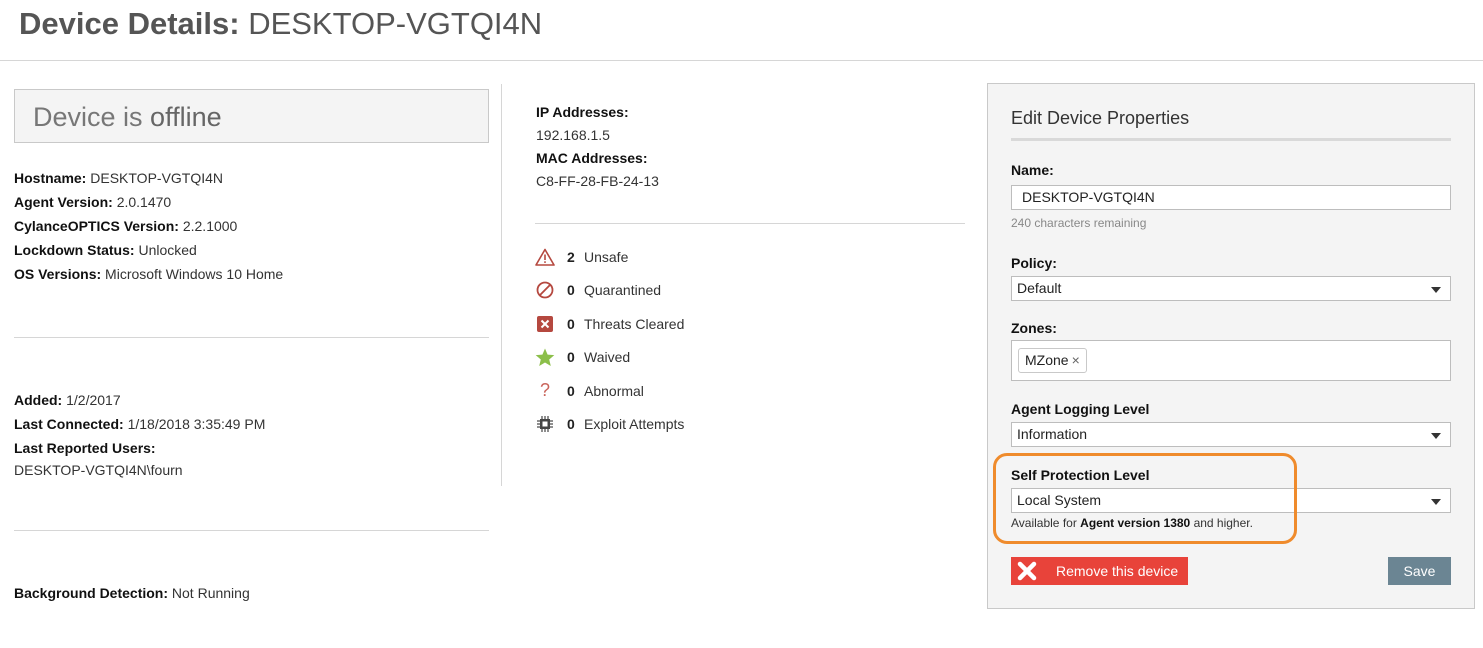 This screenshot has width=1483, height=648. Describe the element at coordinates (144, 202) in the screenshot. I see `agent-version-value: 2.0.1470` at that location.